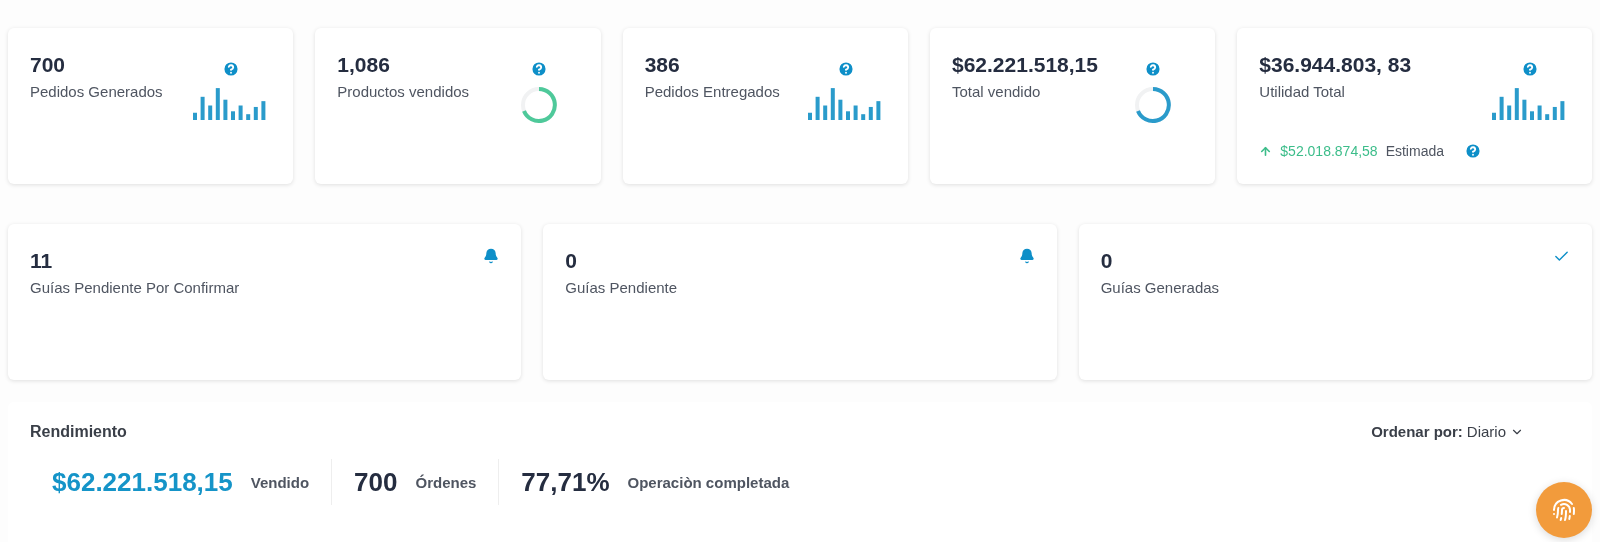  I want to click on stat-label: Utilidad Total, so click(1302, 91).